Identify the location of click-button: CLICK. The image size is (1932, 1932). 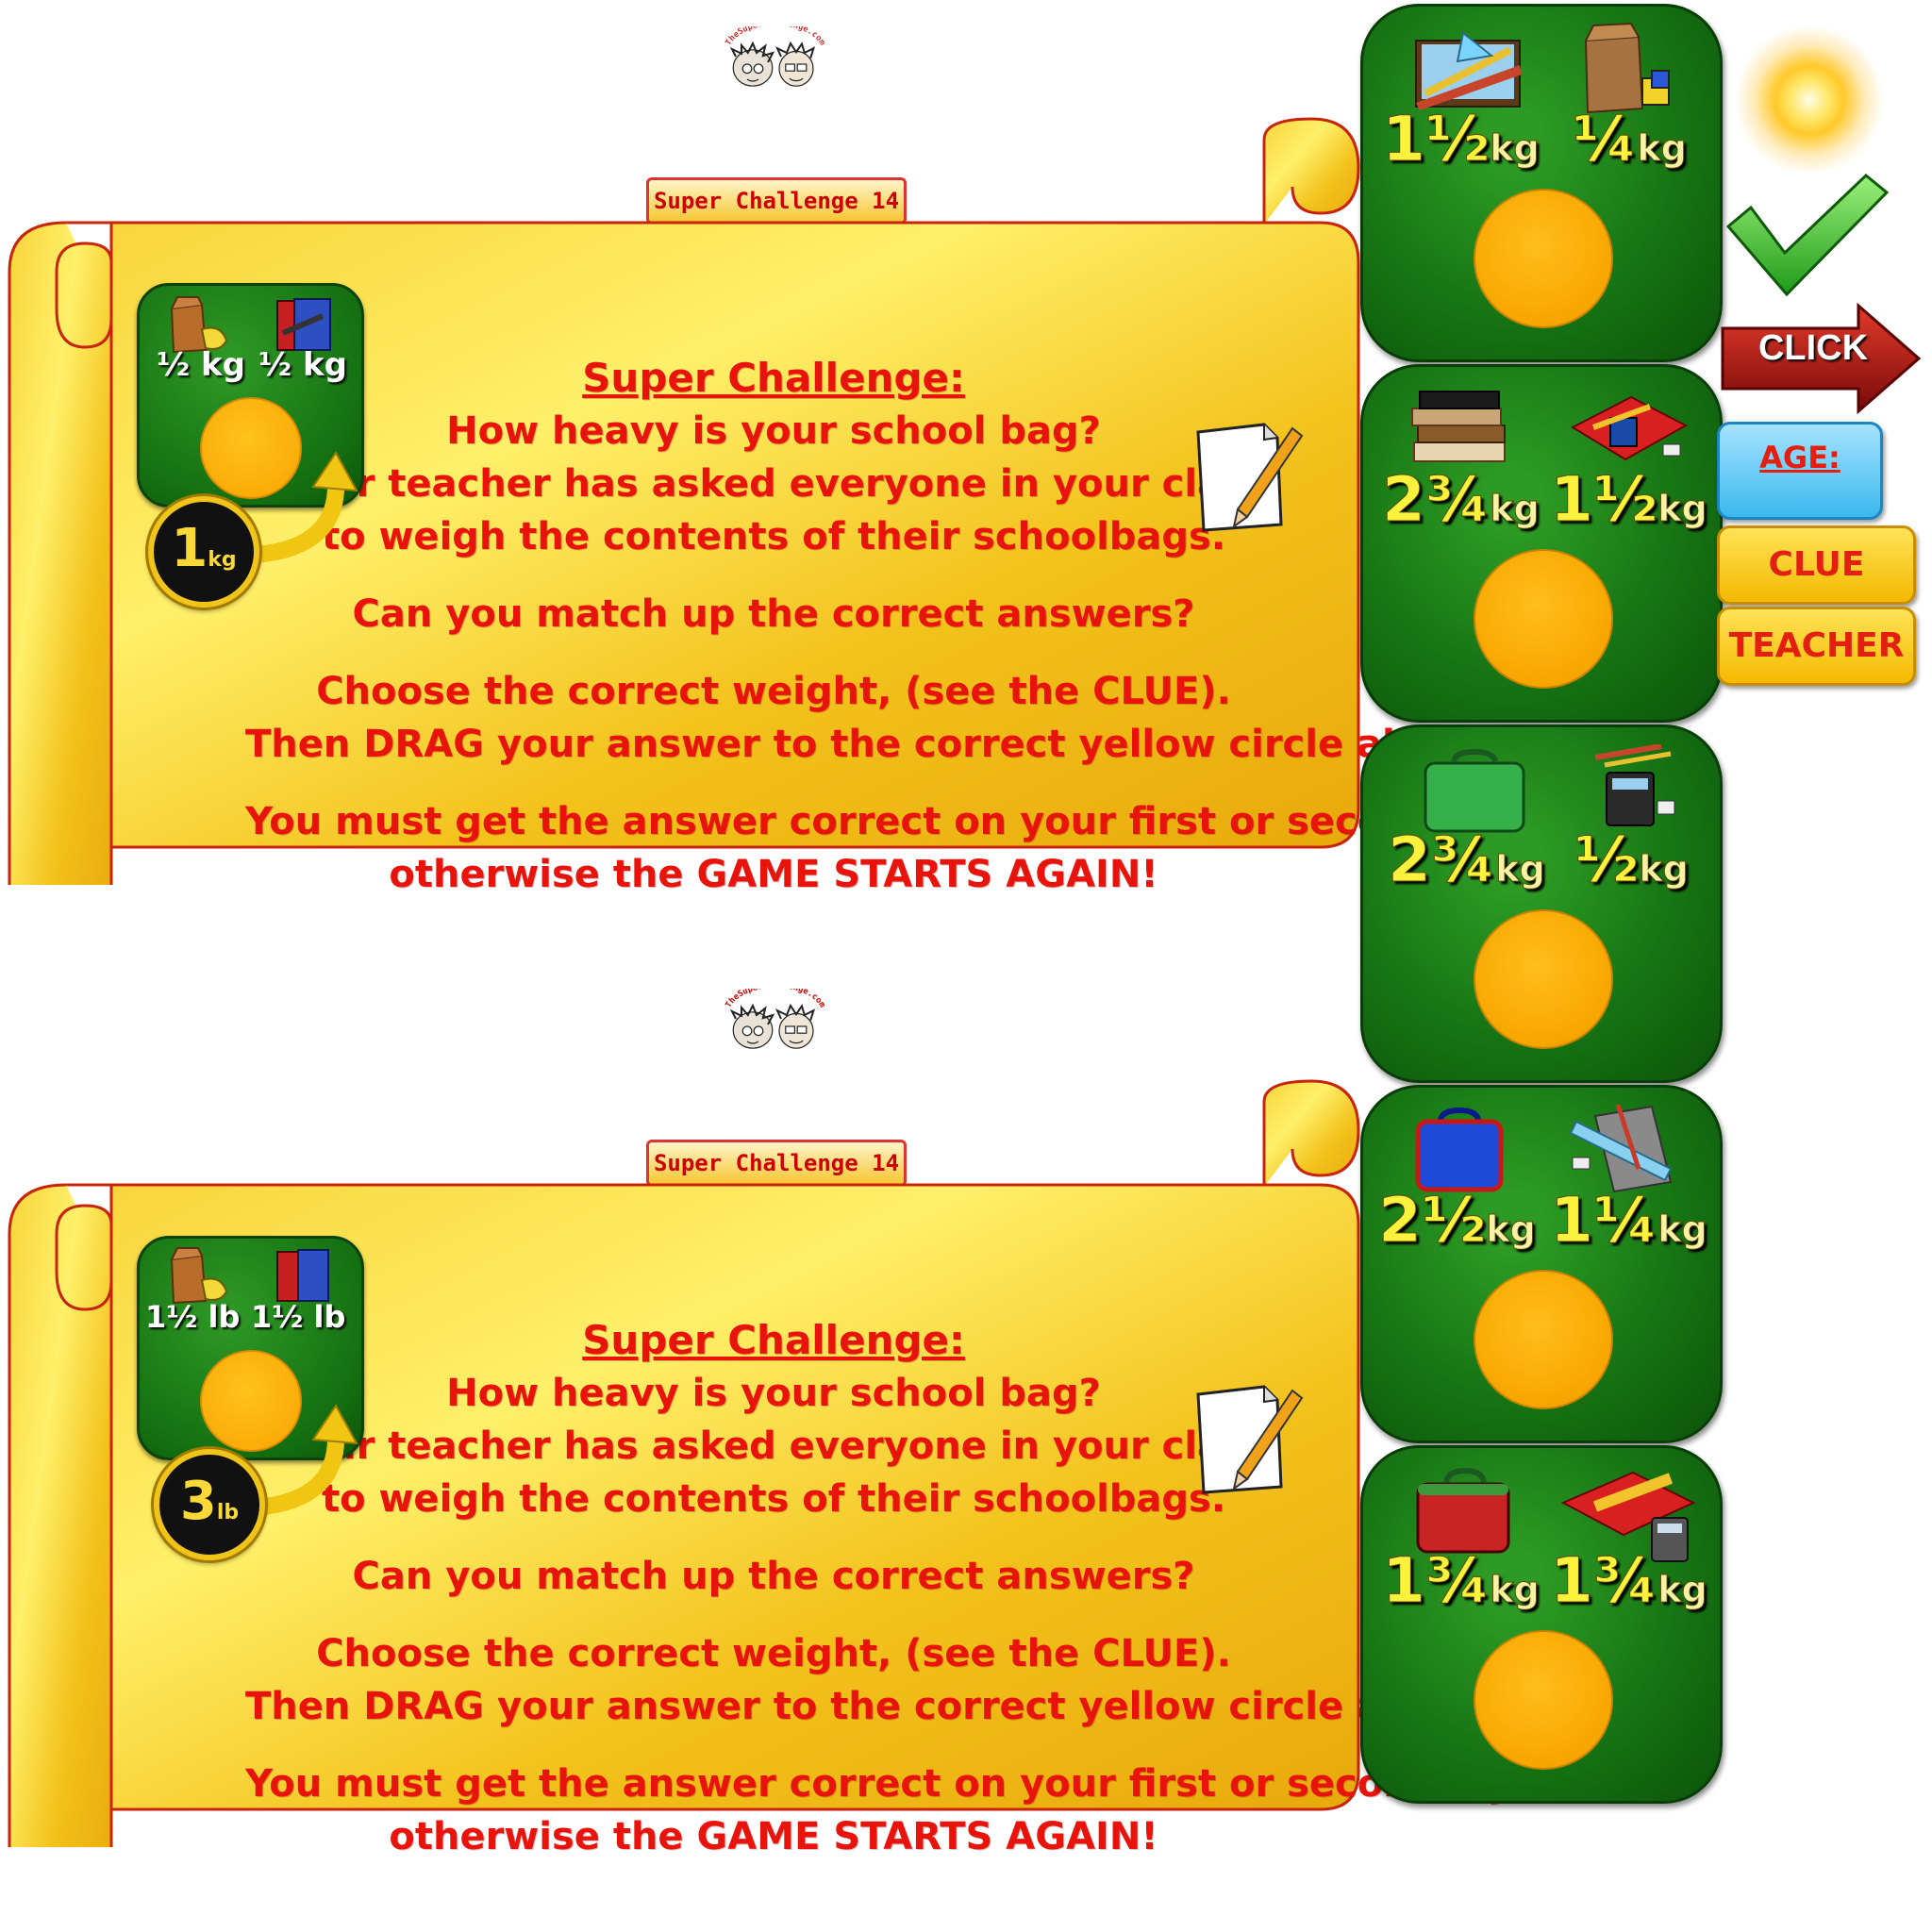
(1821, 358).